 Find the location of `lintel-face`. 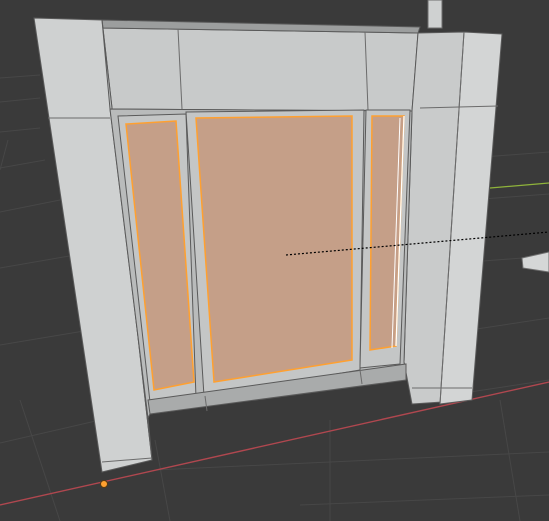

lintel-face is located at coordinates (260, 69).